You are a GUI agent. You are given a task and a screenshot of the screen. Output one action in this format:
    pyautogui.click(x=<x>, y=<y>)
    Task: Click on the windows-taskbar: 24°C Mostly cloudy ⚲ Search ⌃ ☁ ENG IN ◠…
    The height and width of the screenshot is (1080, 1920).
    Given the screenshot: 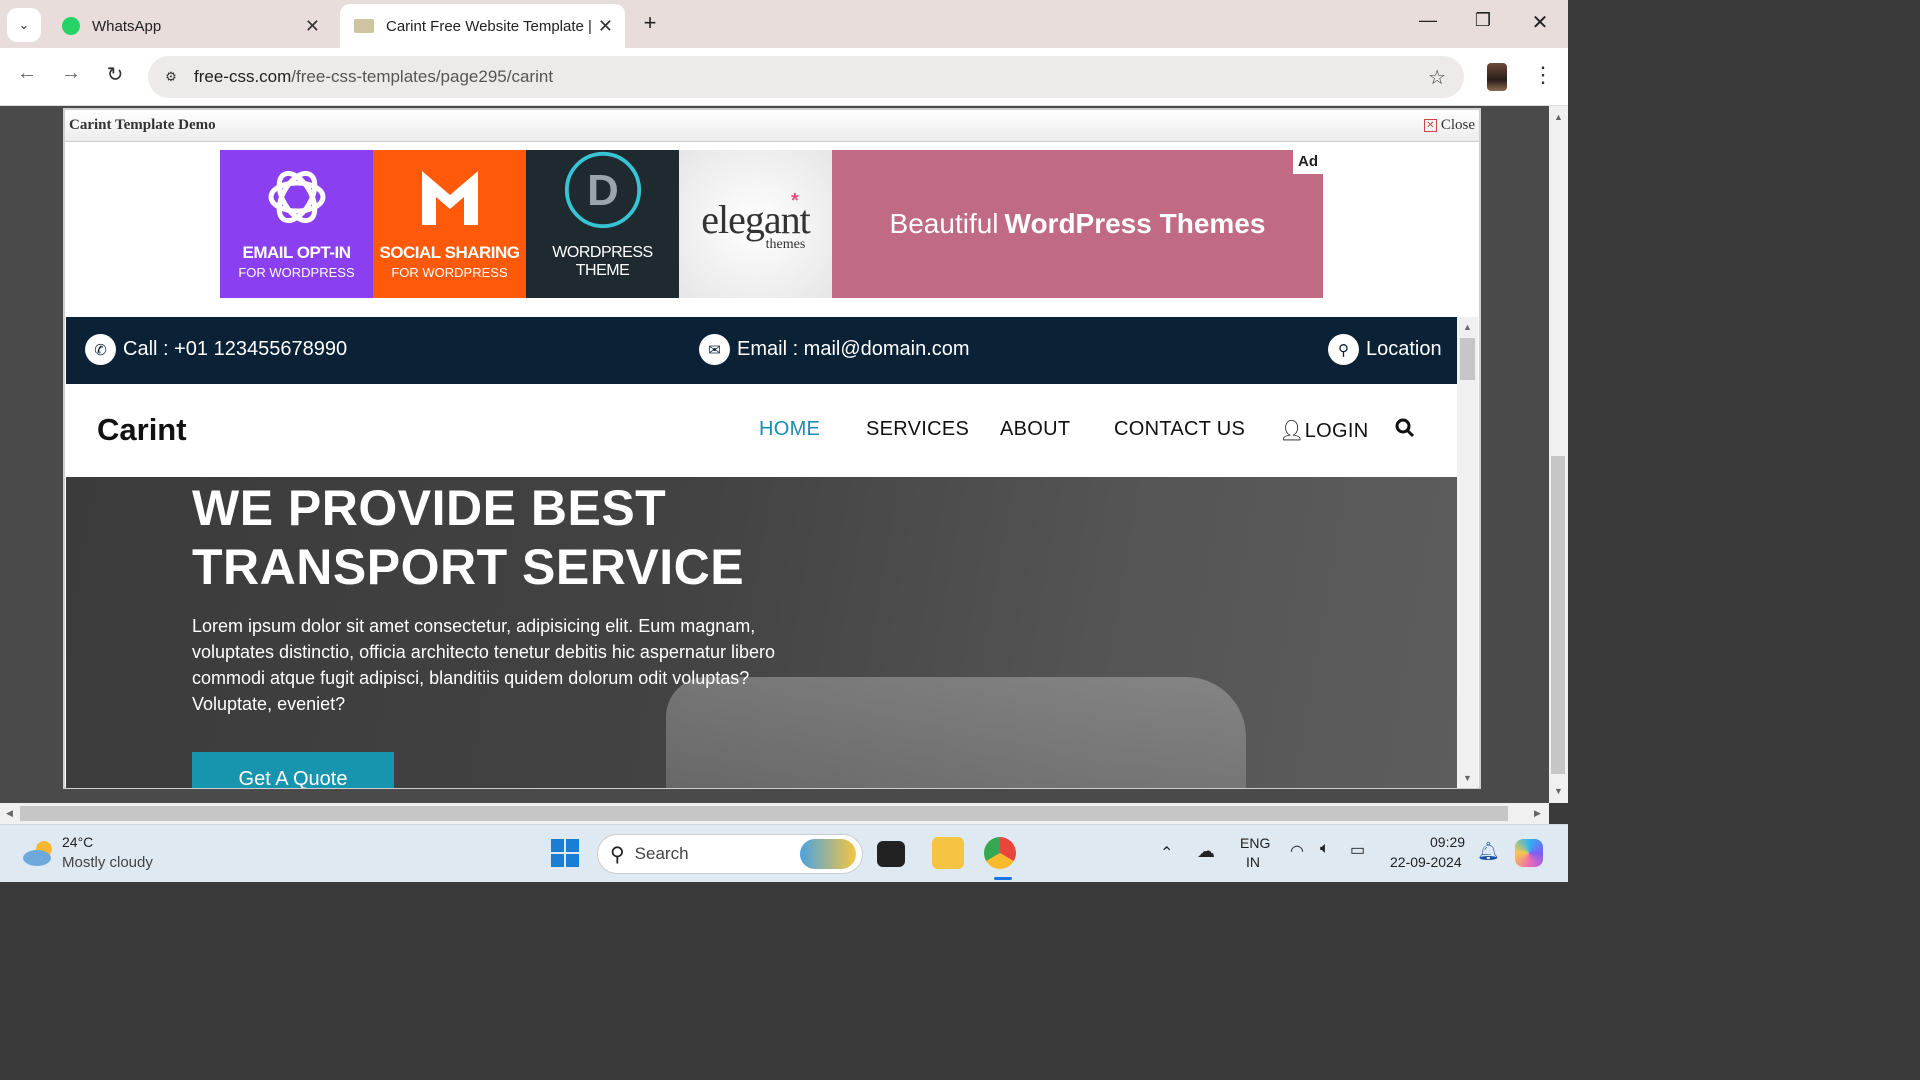 What is the action you would take?
    pyautogui.click(x=784, y=853)
    